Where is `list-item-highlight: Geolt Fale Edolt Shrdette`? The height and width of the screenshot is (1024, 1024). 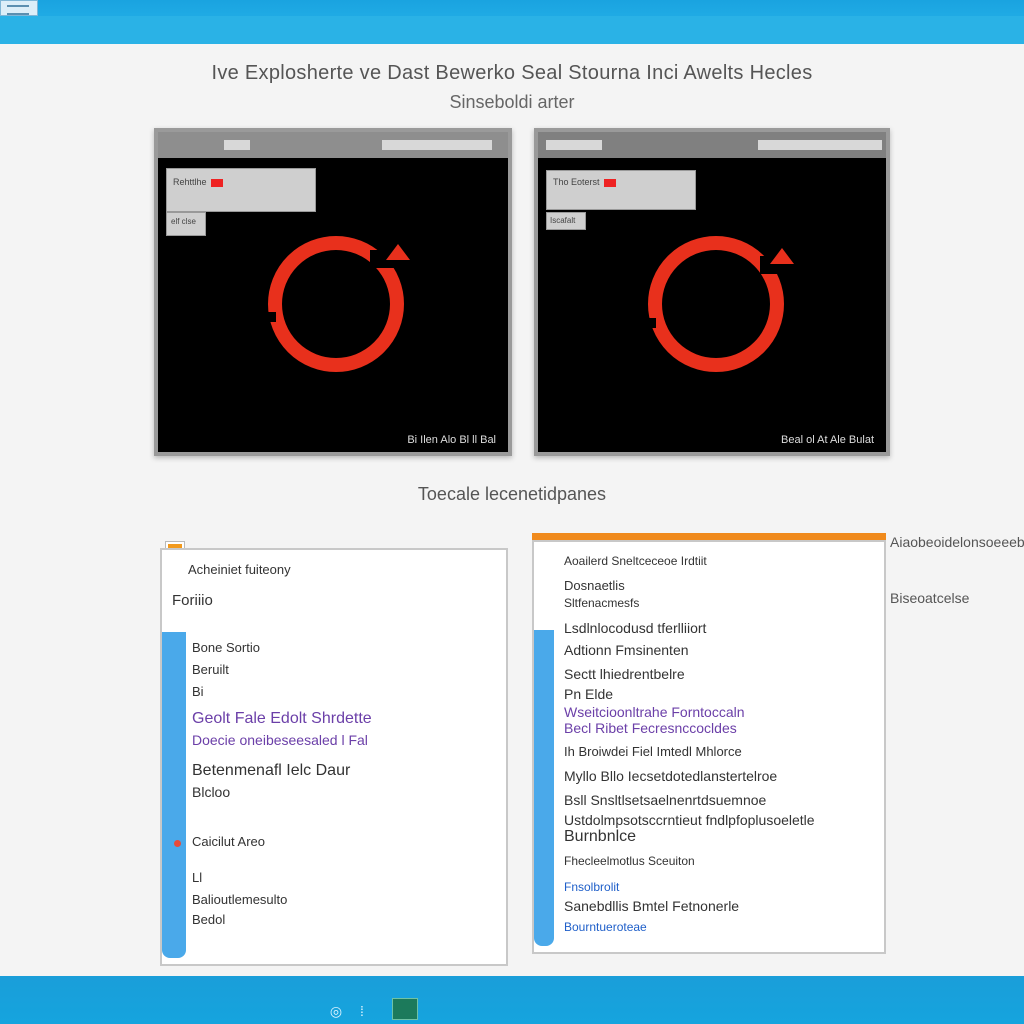 list-item-highlight: Geolt Fale Edolt Shrdette is located at coordinates (282, 719).